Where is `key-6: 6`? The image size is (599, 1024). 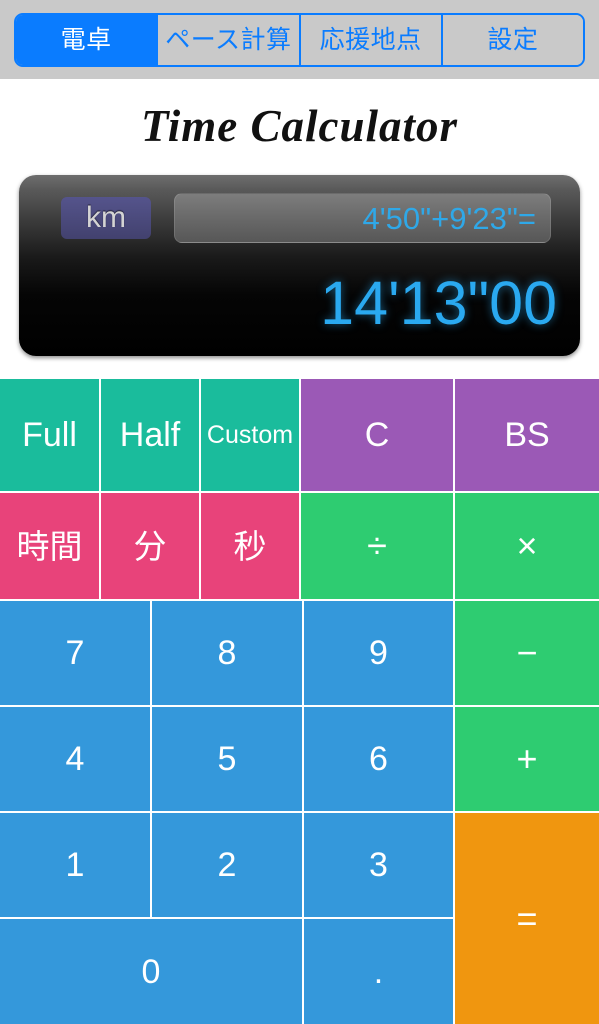
key-6: 6 is located at coordinates (378, 759).